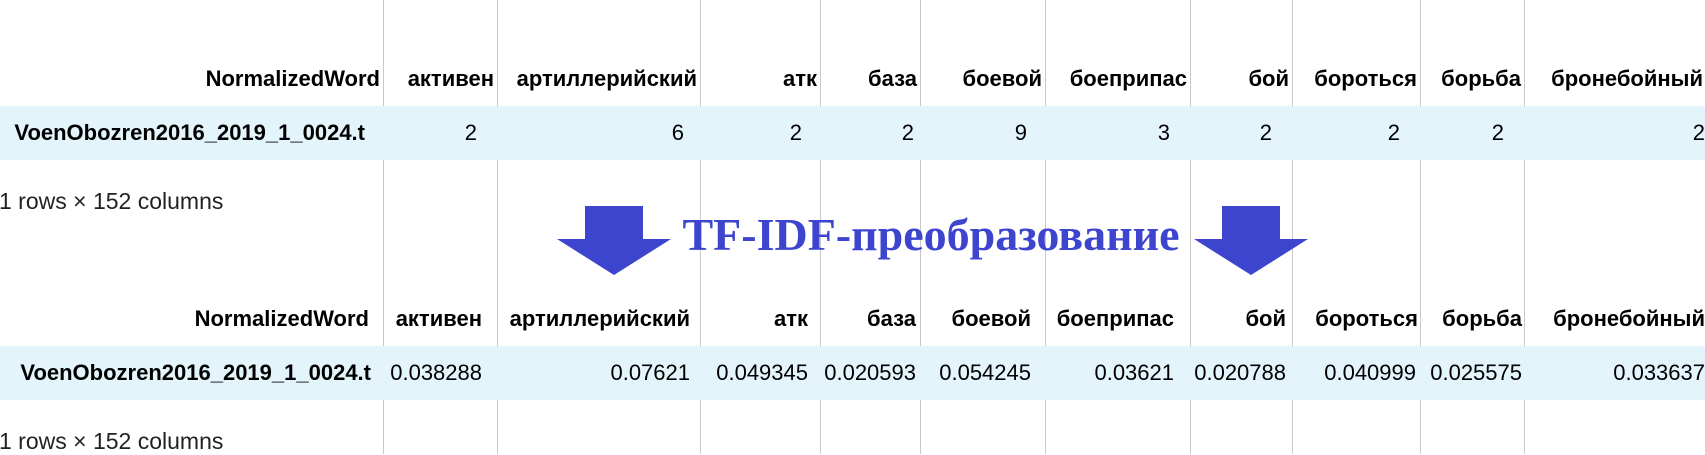 The image size is (1705, 455). I want to click on transform-label: TF-IDF-преобразование, so click(931, 234).